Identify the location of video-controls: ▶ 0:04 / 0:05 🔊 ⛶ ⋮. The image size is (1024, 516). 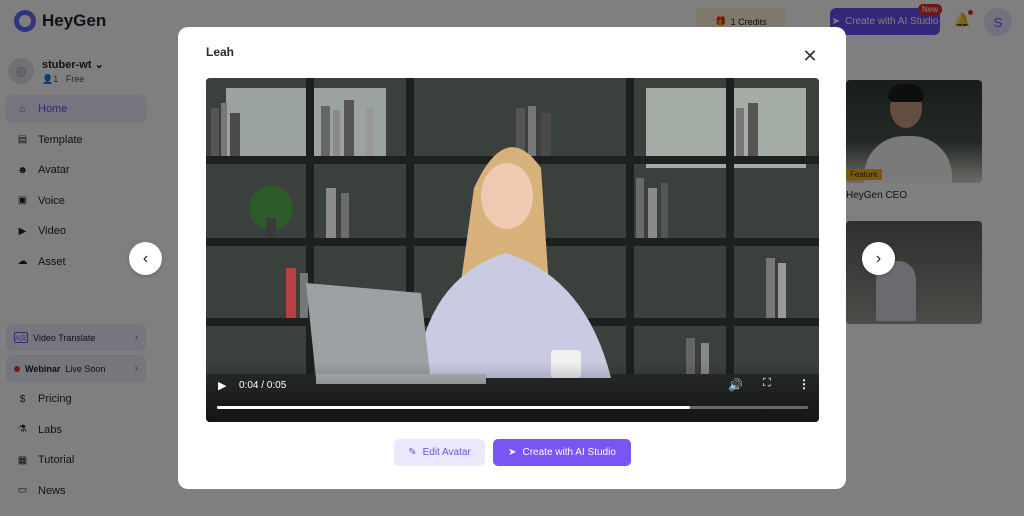
(512, 392).